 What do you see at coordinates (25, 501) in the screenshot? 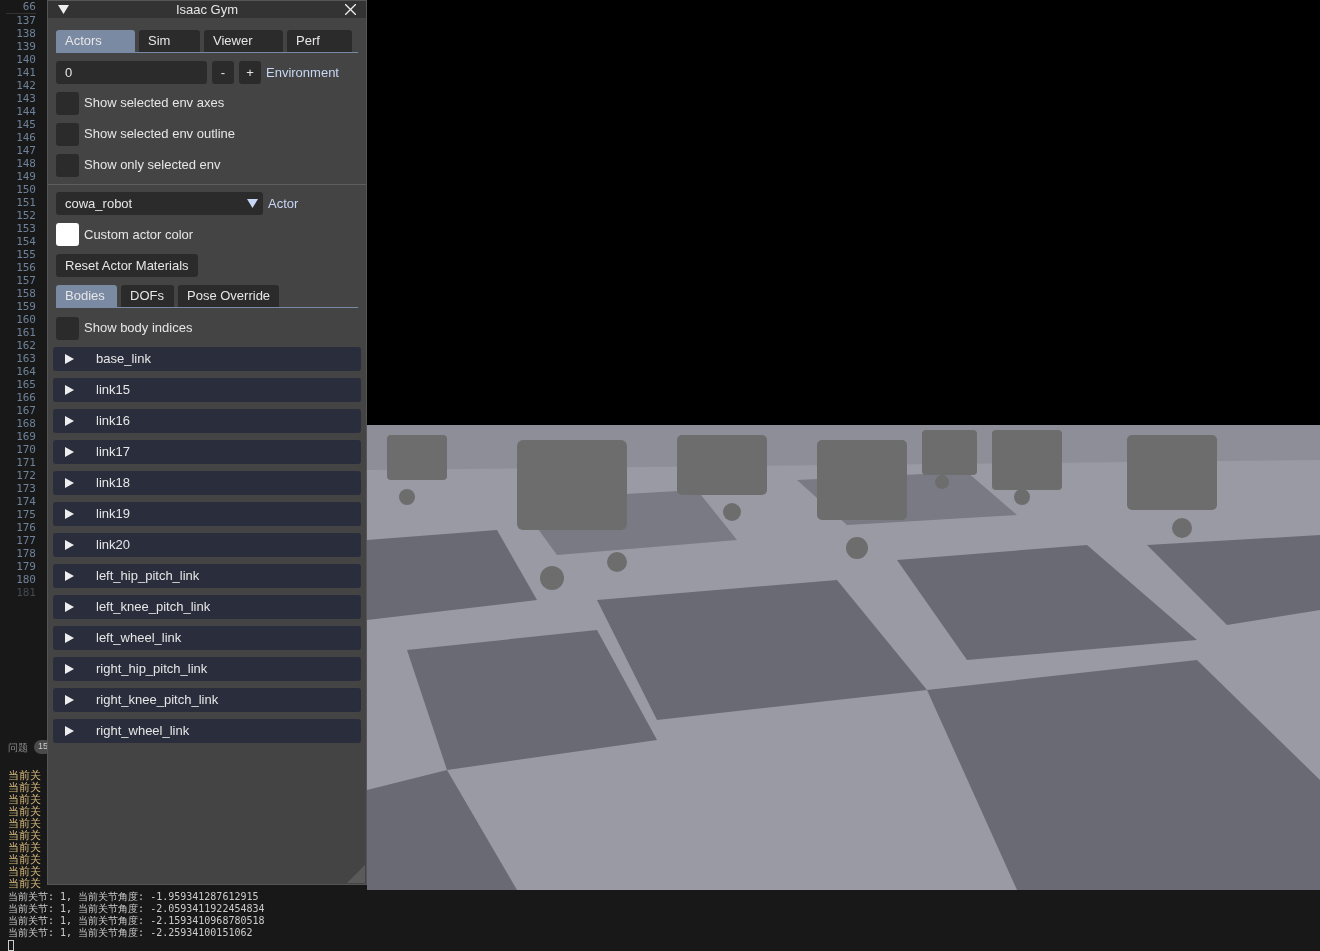
I see `line-number: 174` at bounding box center [25, 501].